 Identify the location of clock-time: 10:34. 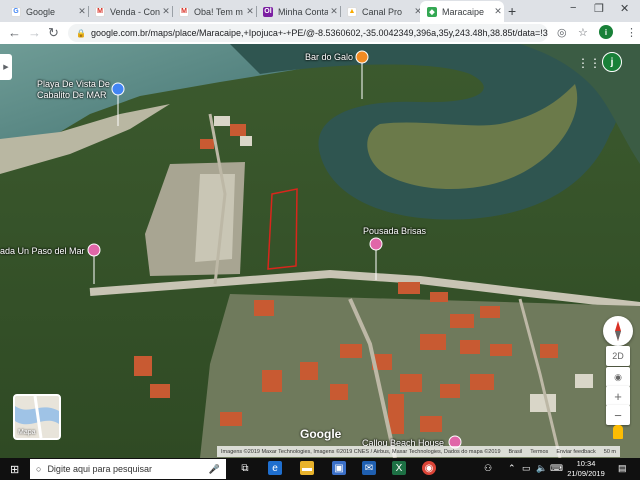
(586, 463).